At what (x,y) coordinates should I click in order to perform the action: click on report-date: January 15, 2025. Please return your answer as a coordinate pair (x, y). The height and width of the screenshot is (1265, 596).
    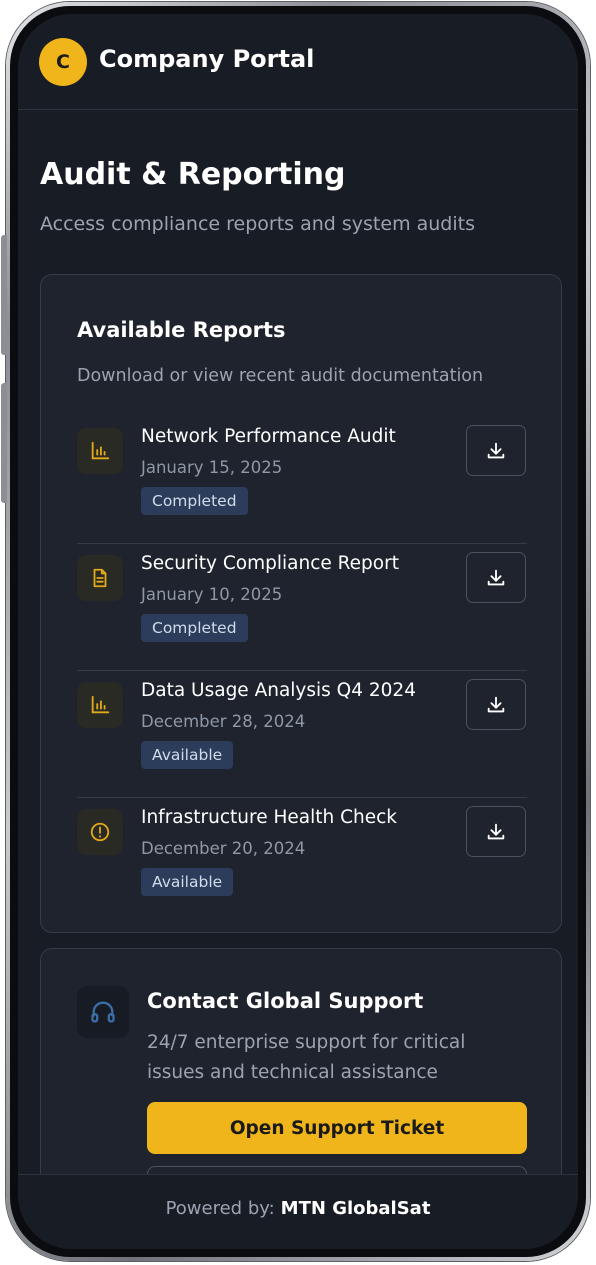
    Looking at the image, I should click on (212, 467).